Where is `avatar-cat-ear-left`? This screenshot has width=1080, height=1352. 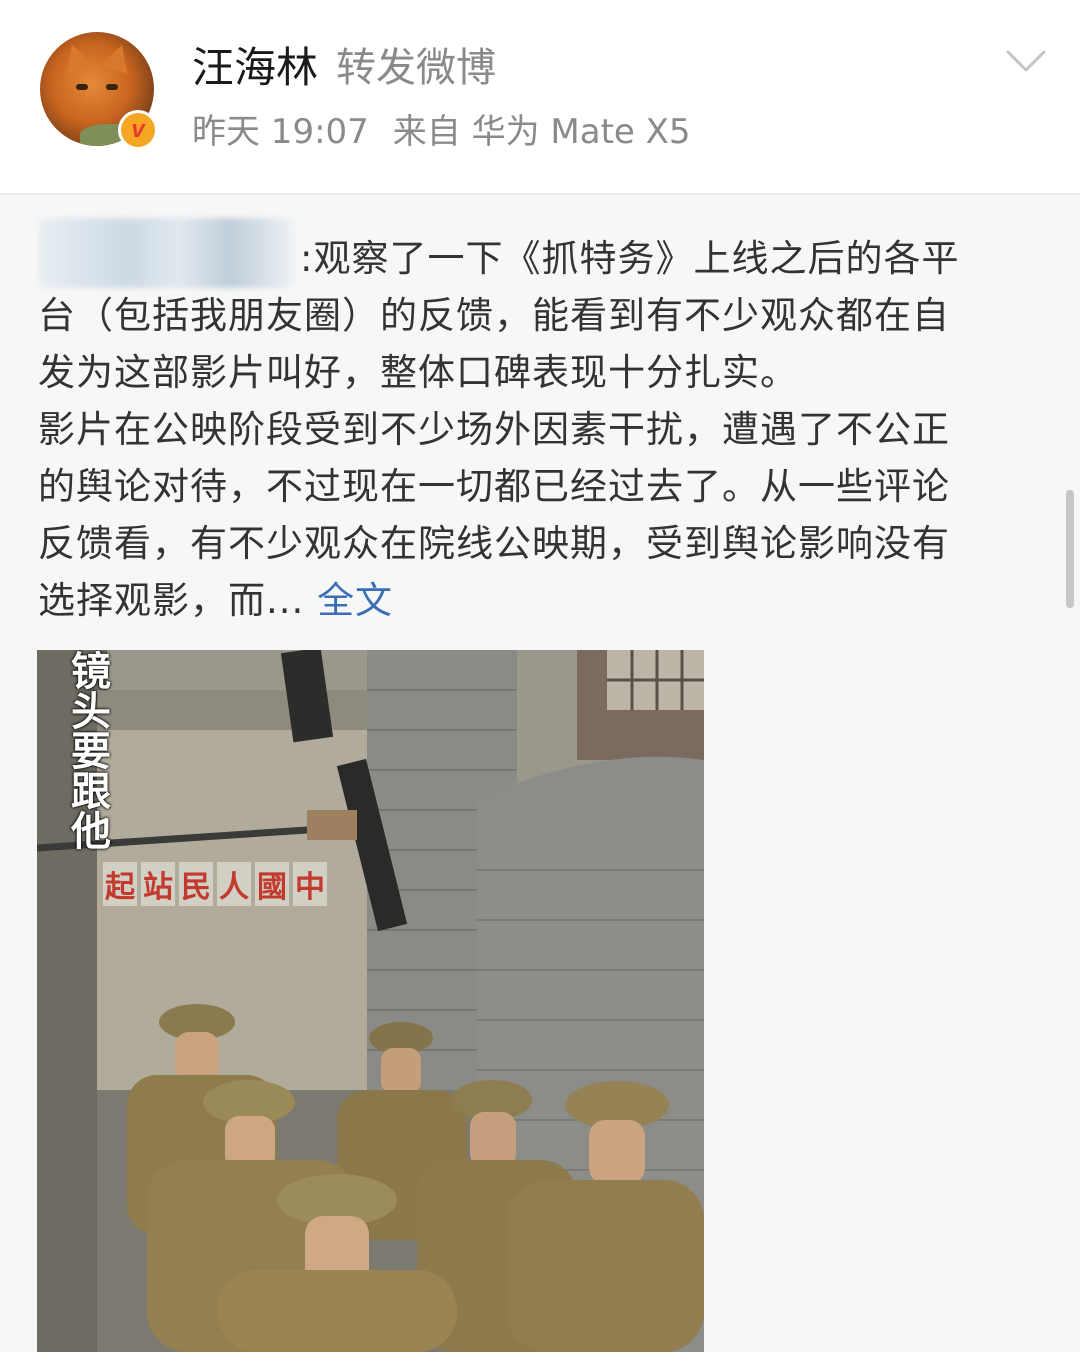 avatar-cat-ear-left is located at coordinates (76, 57).